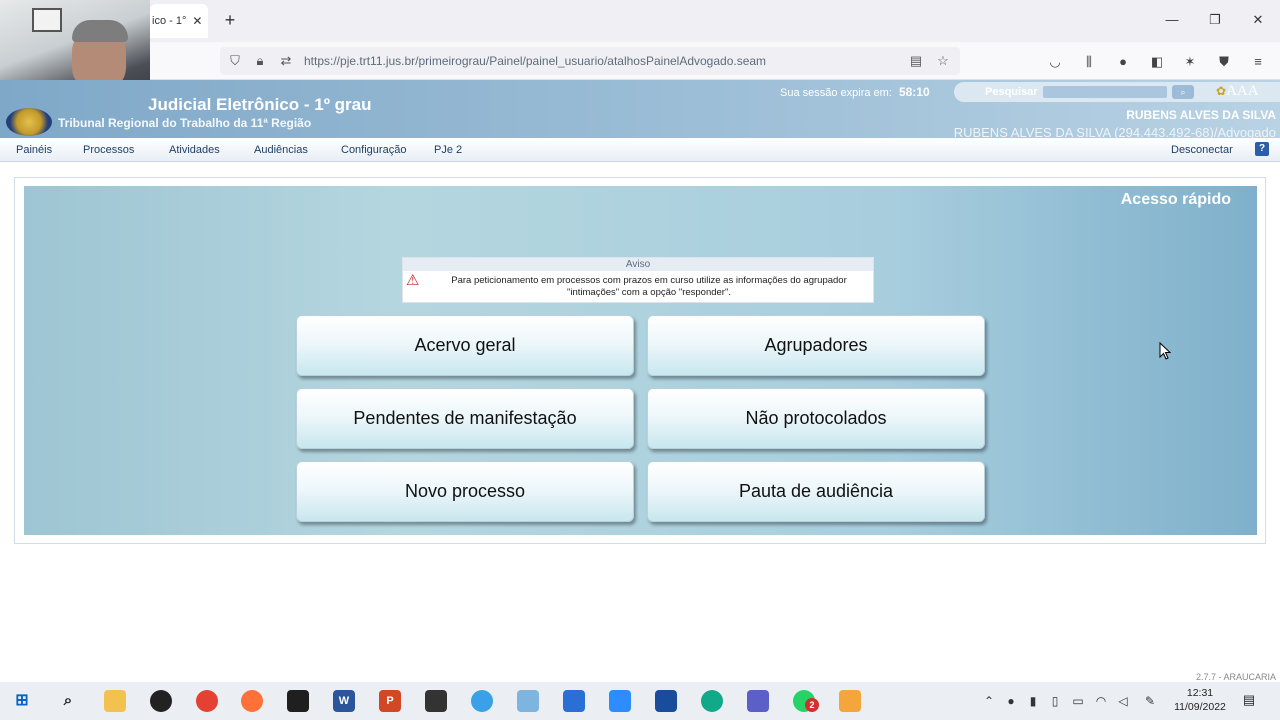 Image resolution: width=1280 pixels, height=720 pixels. Describe the element at coordinates (260, 61) in the screenshot. I see `lock-icon: 🔒︎` at that location.